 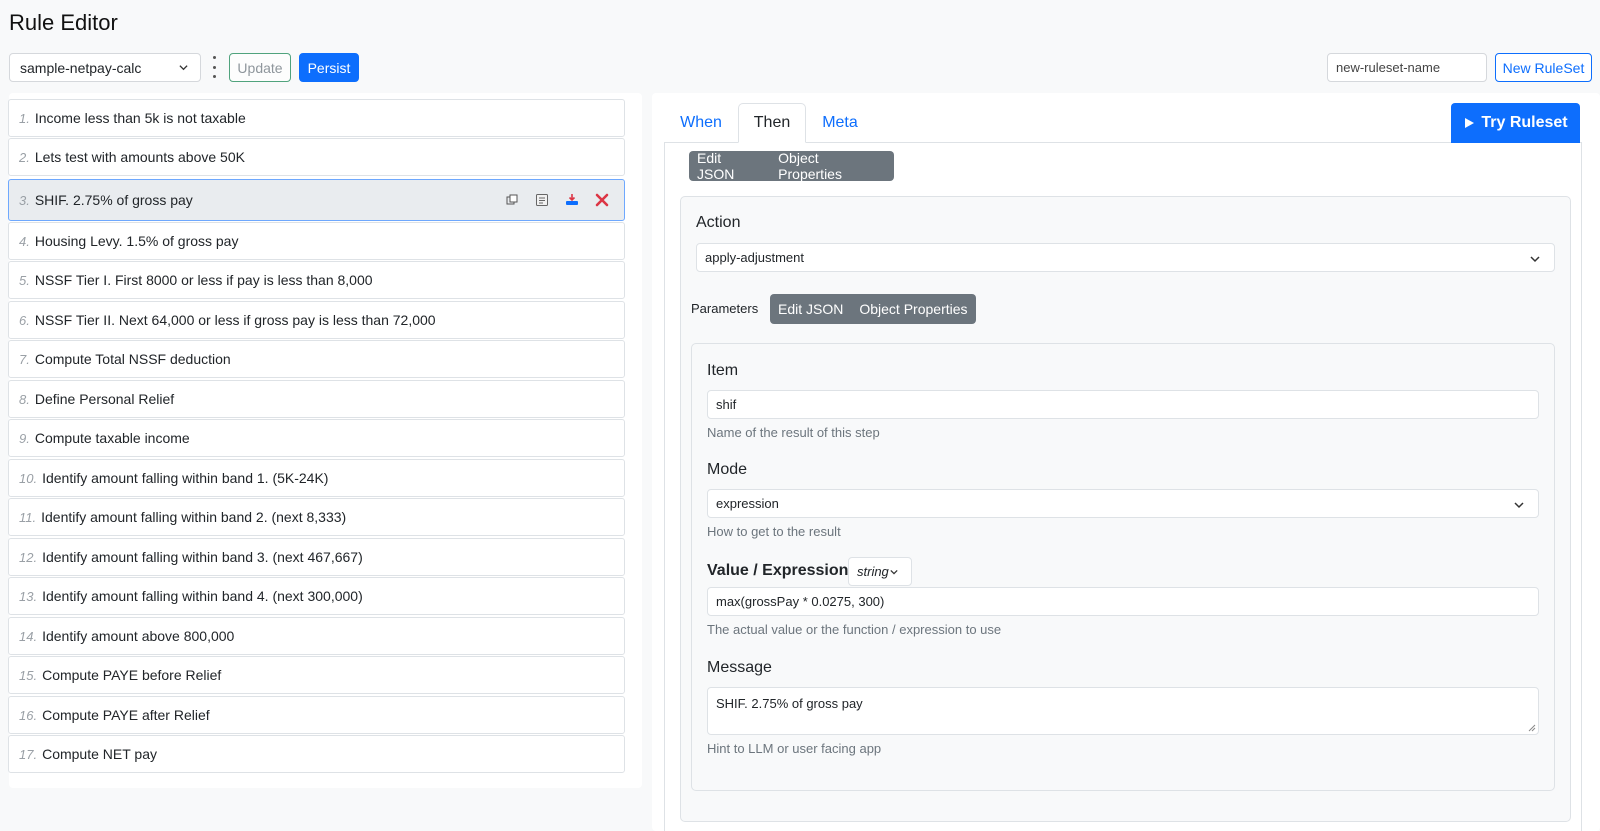 I want to click on rule-list-item: 7. Compute Total NSSF deduction, so click(x=316, y=359).